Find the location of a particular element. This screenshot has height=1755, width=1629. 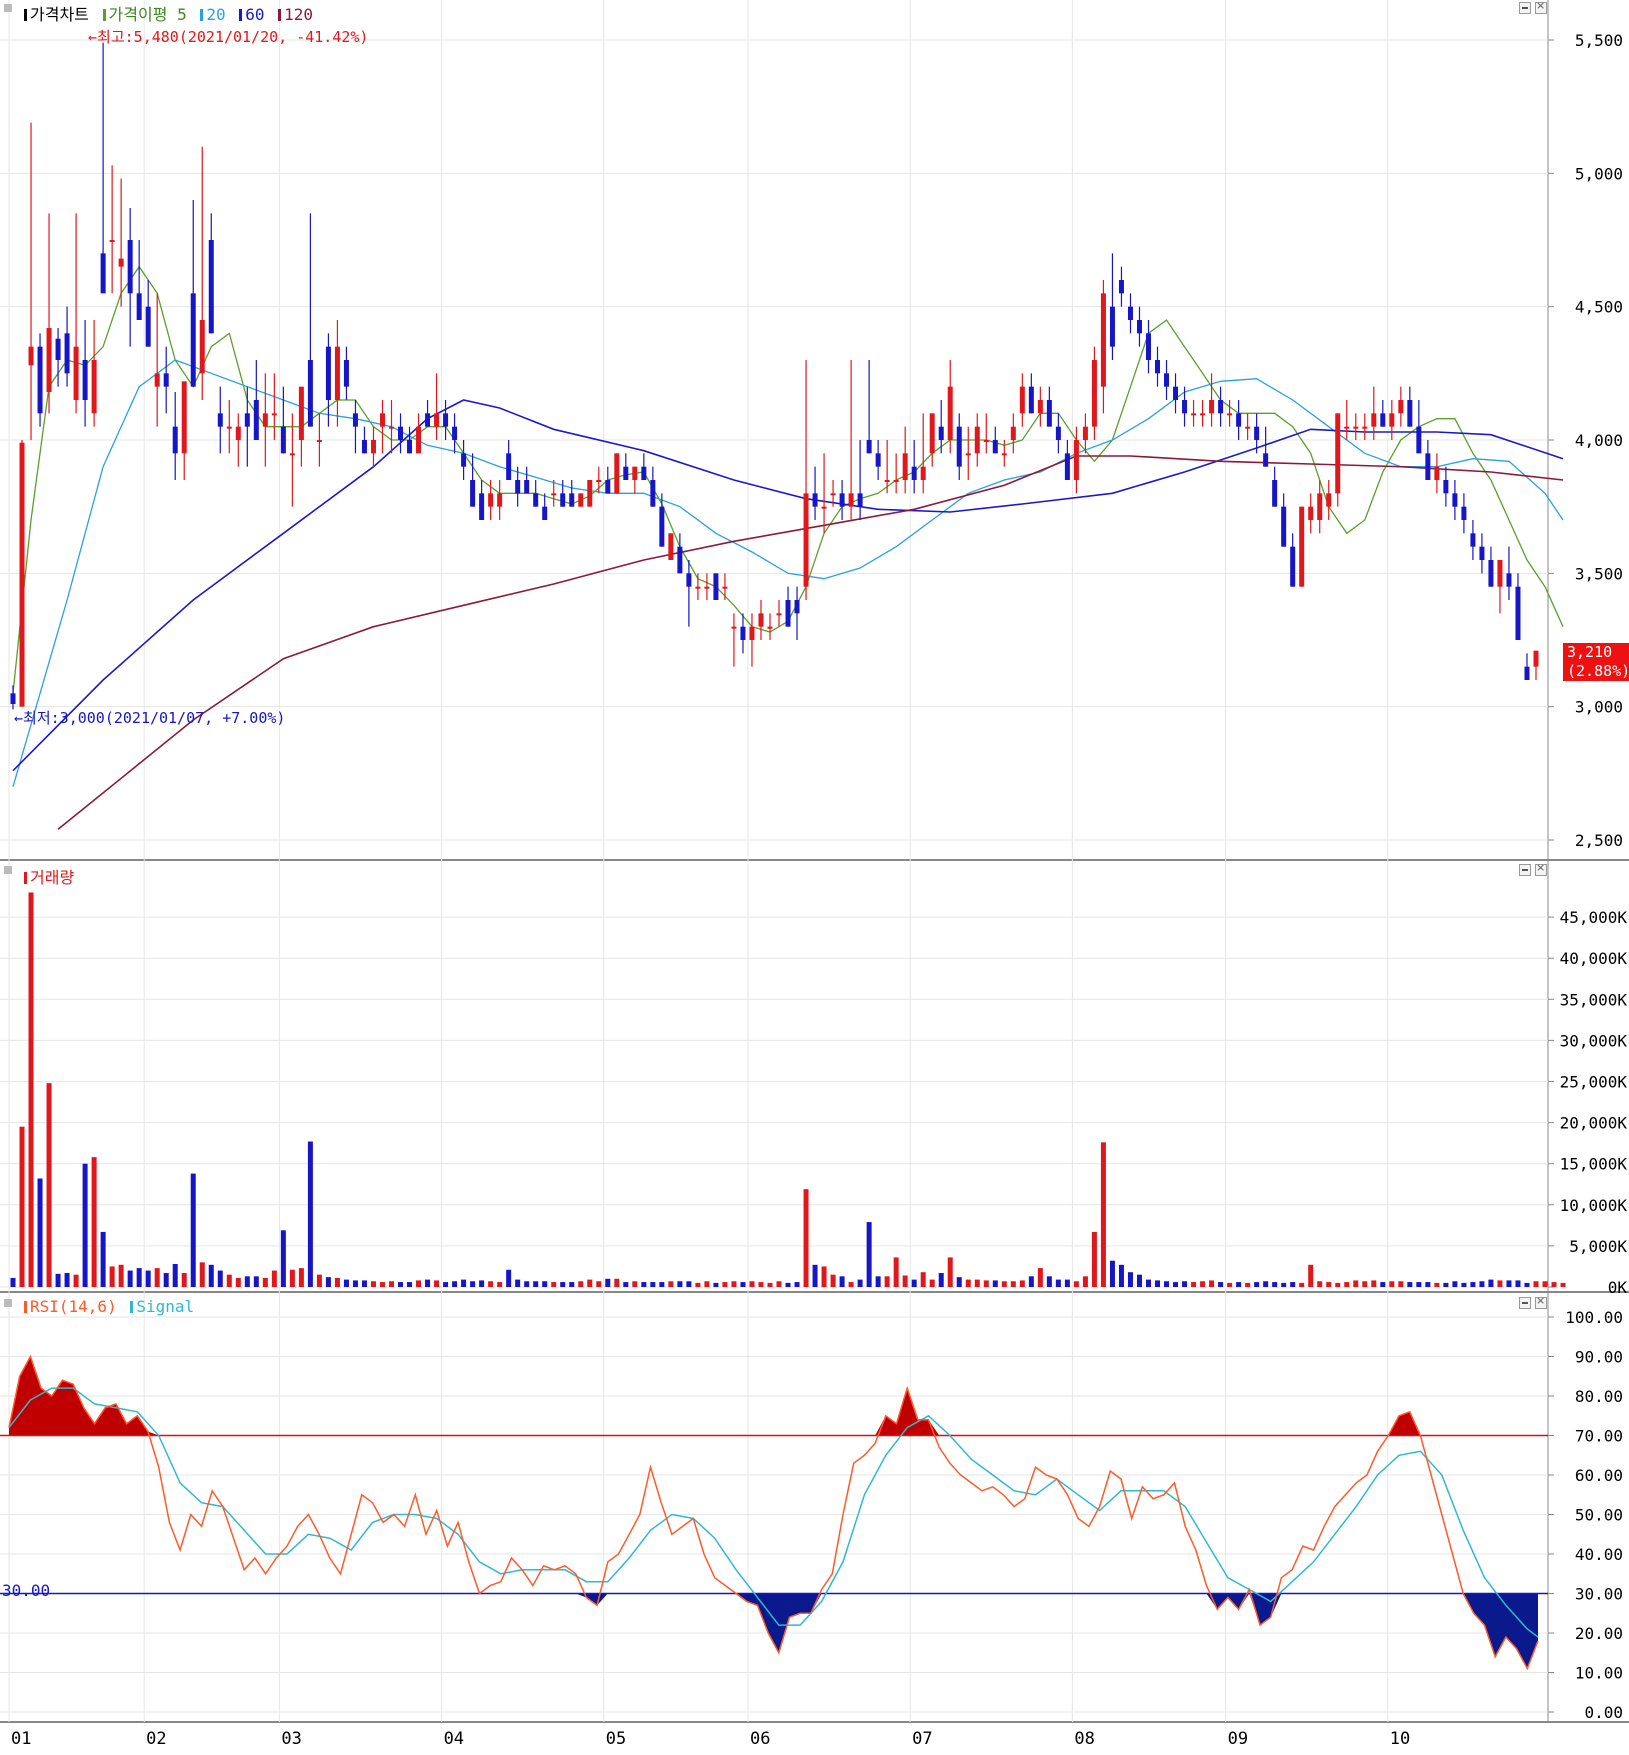

volume-panel-handle is located at coordinates (8, 870).